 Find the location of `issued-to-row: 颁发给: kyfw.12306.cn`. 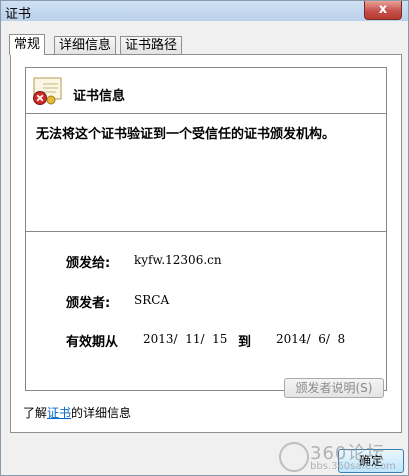

issued-to-row: 颁发给: kyfw.12306.cn is located at coordinates (144, 261).